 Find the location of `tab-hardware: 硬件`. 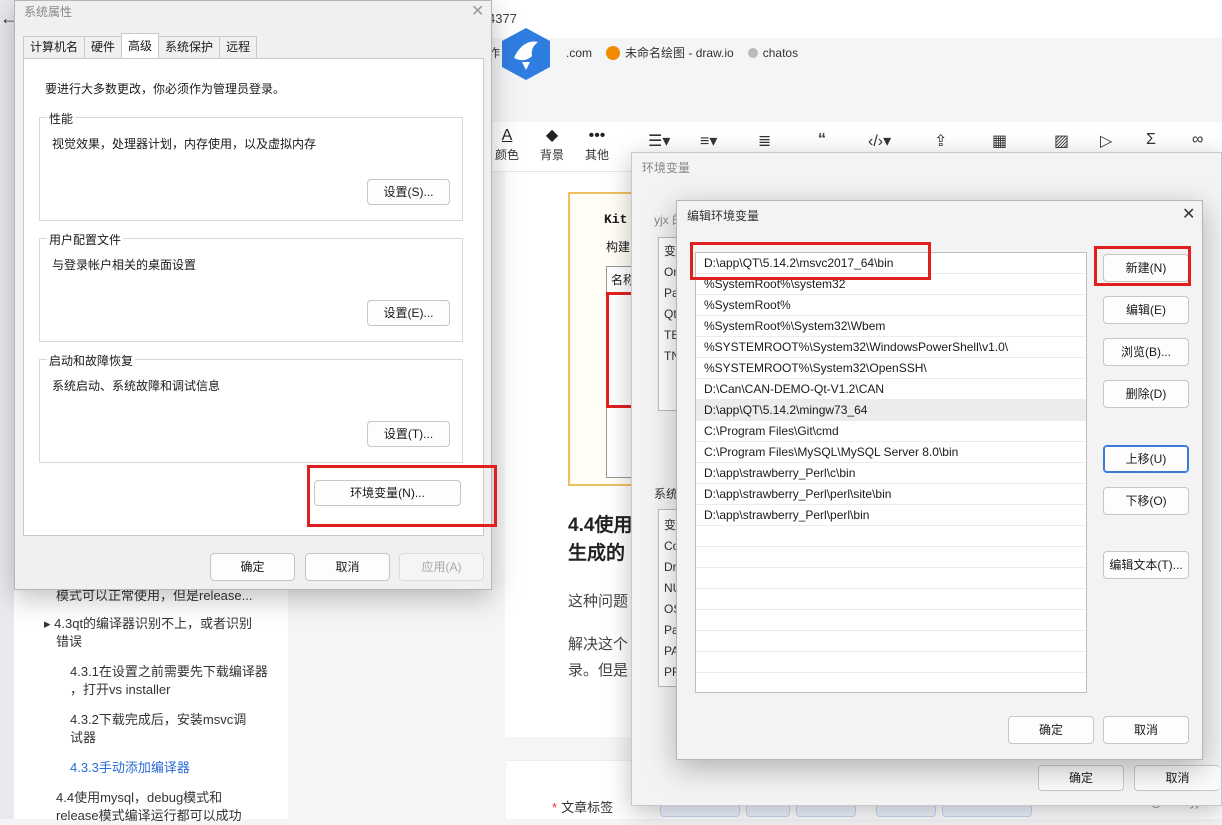

tab-hardware: 硬件 is located at coordinates (103, 47).